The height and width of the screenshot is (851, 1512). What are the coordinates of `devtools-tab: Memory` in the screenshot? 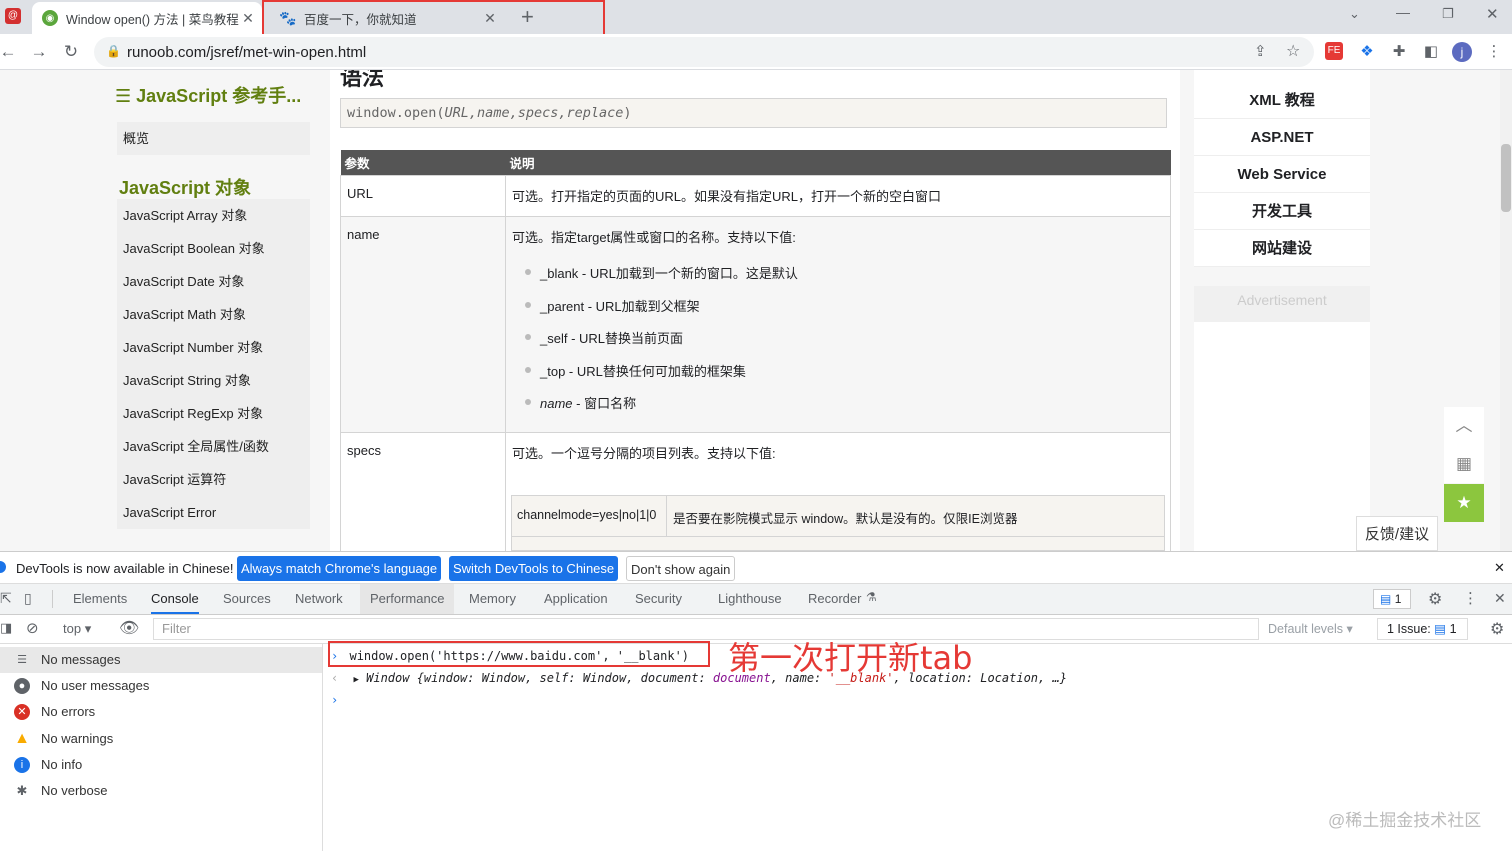 It's located at (492, 599).